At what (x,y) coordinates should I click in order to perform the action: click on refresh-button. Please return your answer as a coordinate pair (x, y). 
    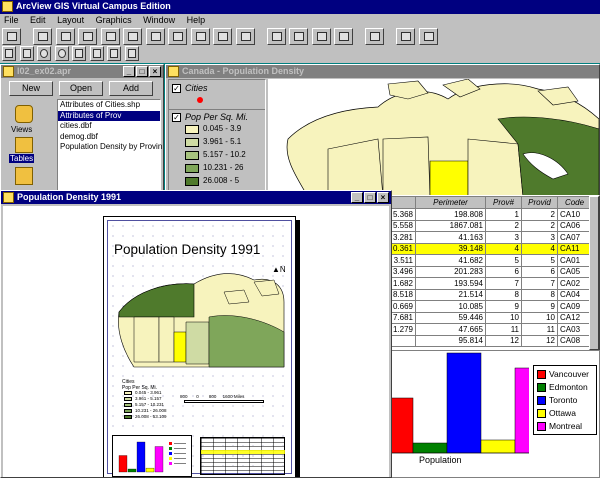
    Looking at the image, I should click on (245, 36).